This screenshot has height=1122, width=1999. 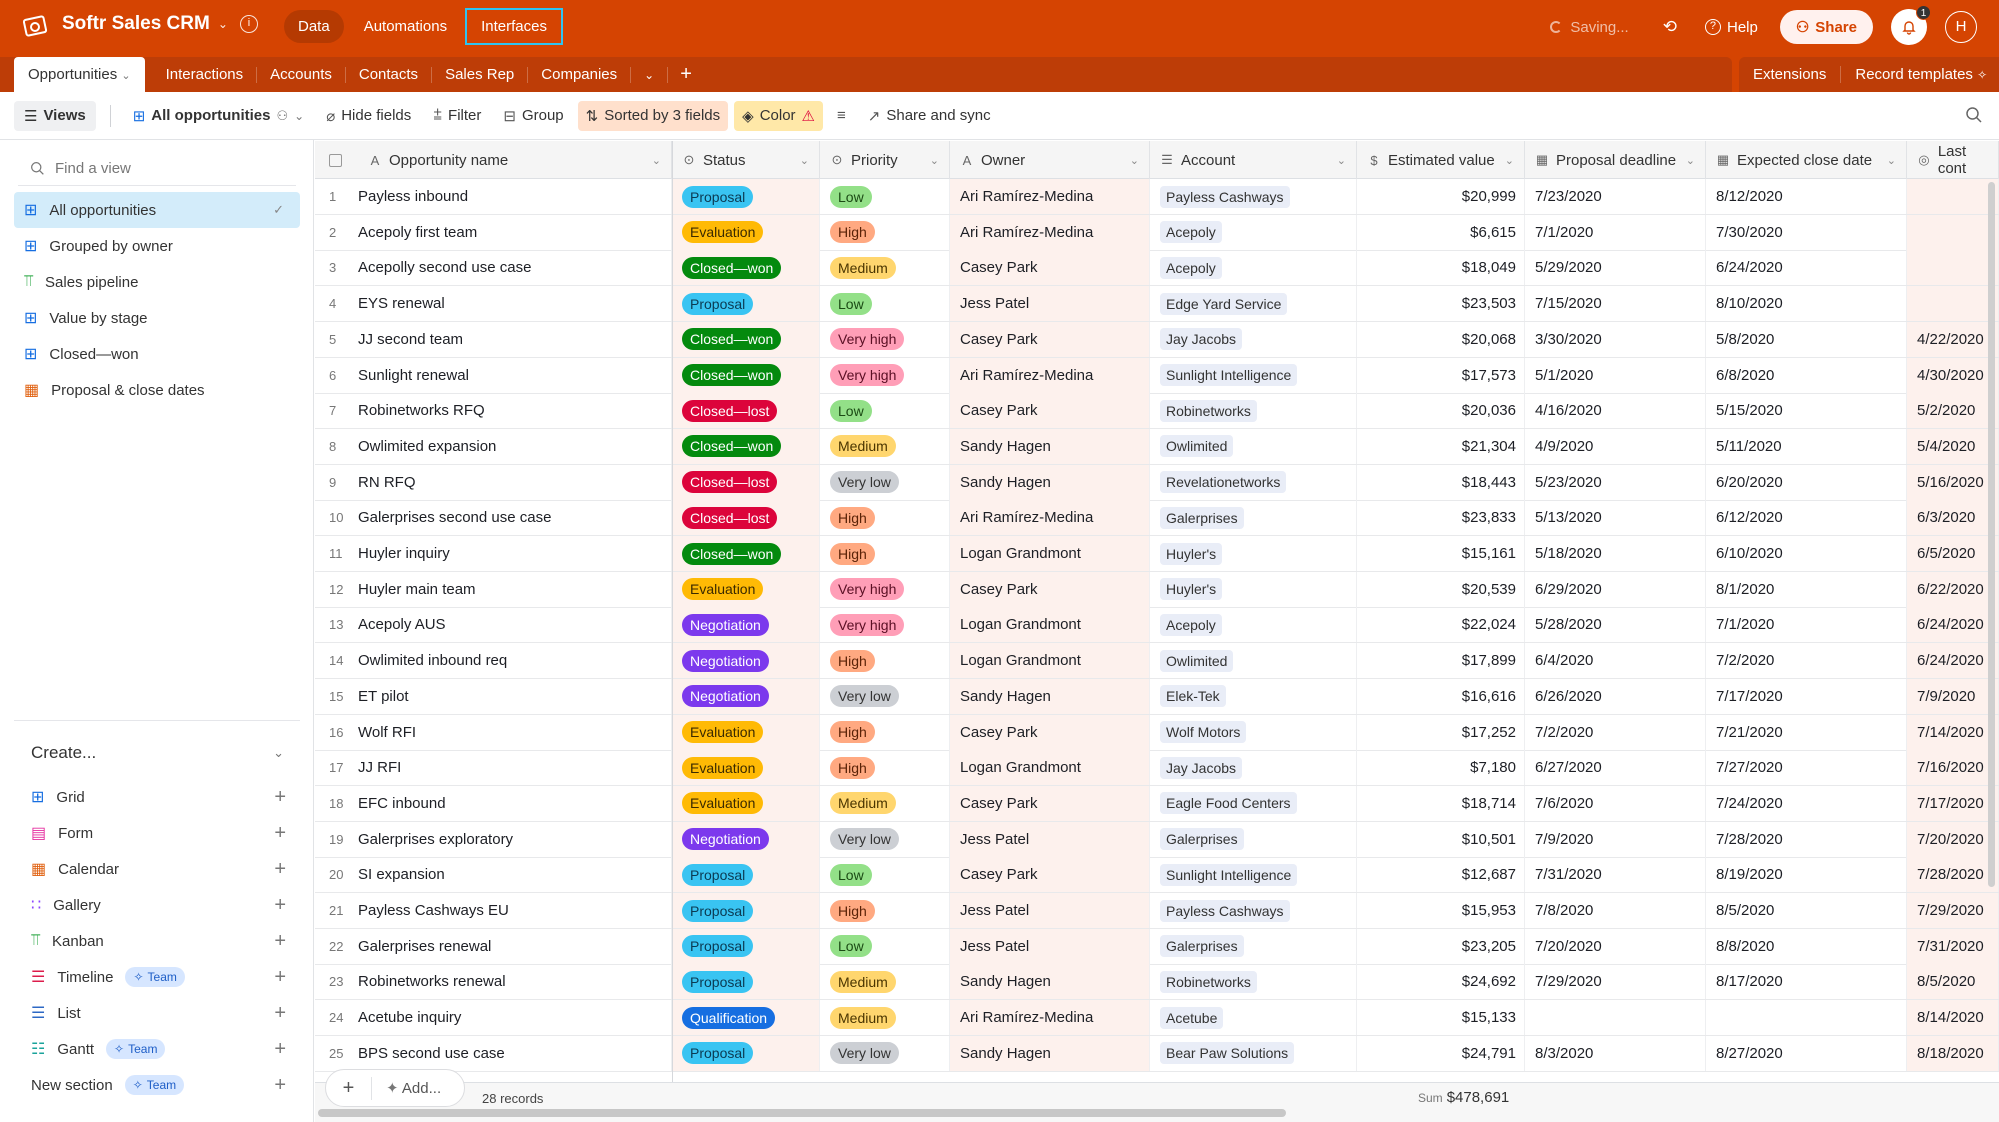 I want to click on cell-value: $20,036, so click(x=1441, y=411).